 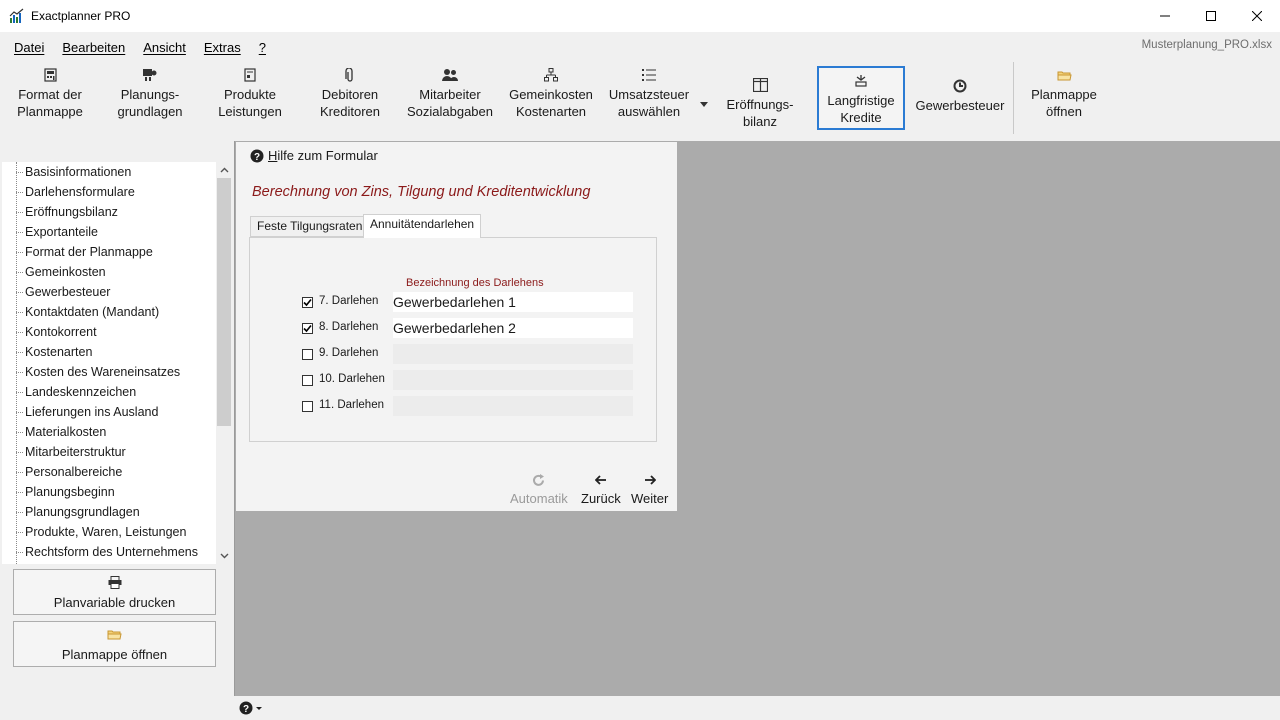 I want to click on automatik-button: Automatik, so click(x=539, y=489).